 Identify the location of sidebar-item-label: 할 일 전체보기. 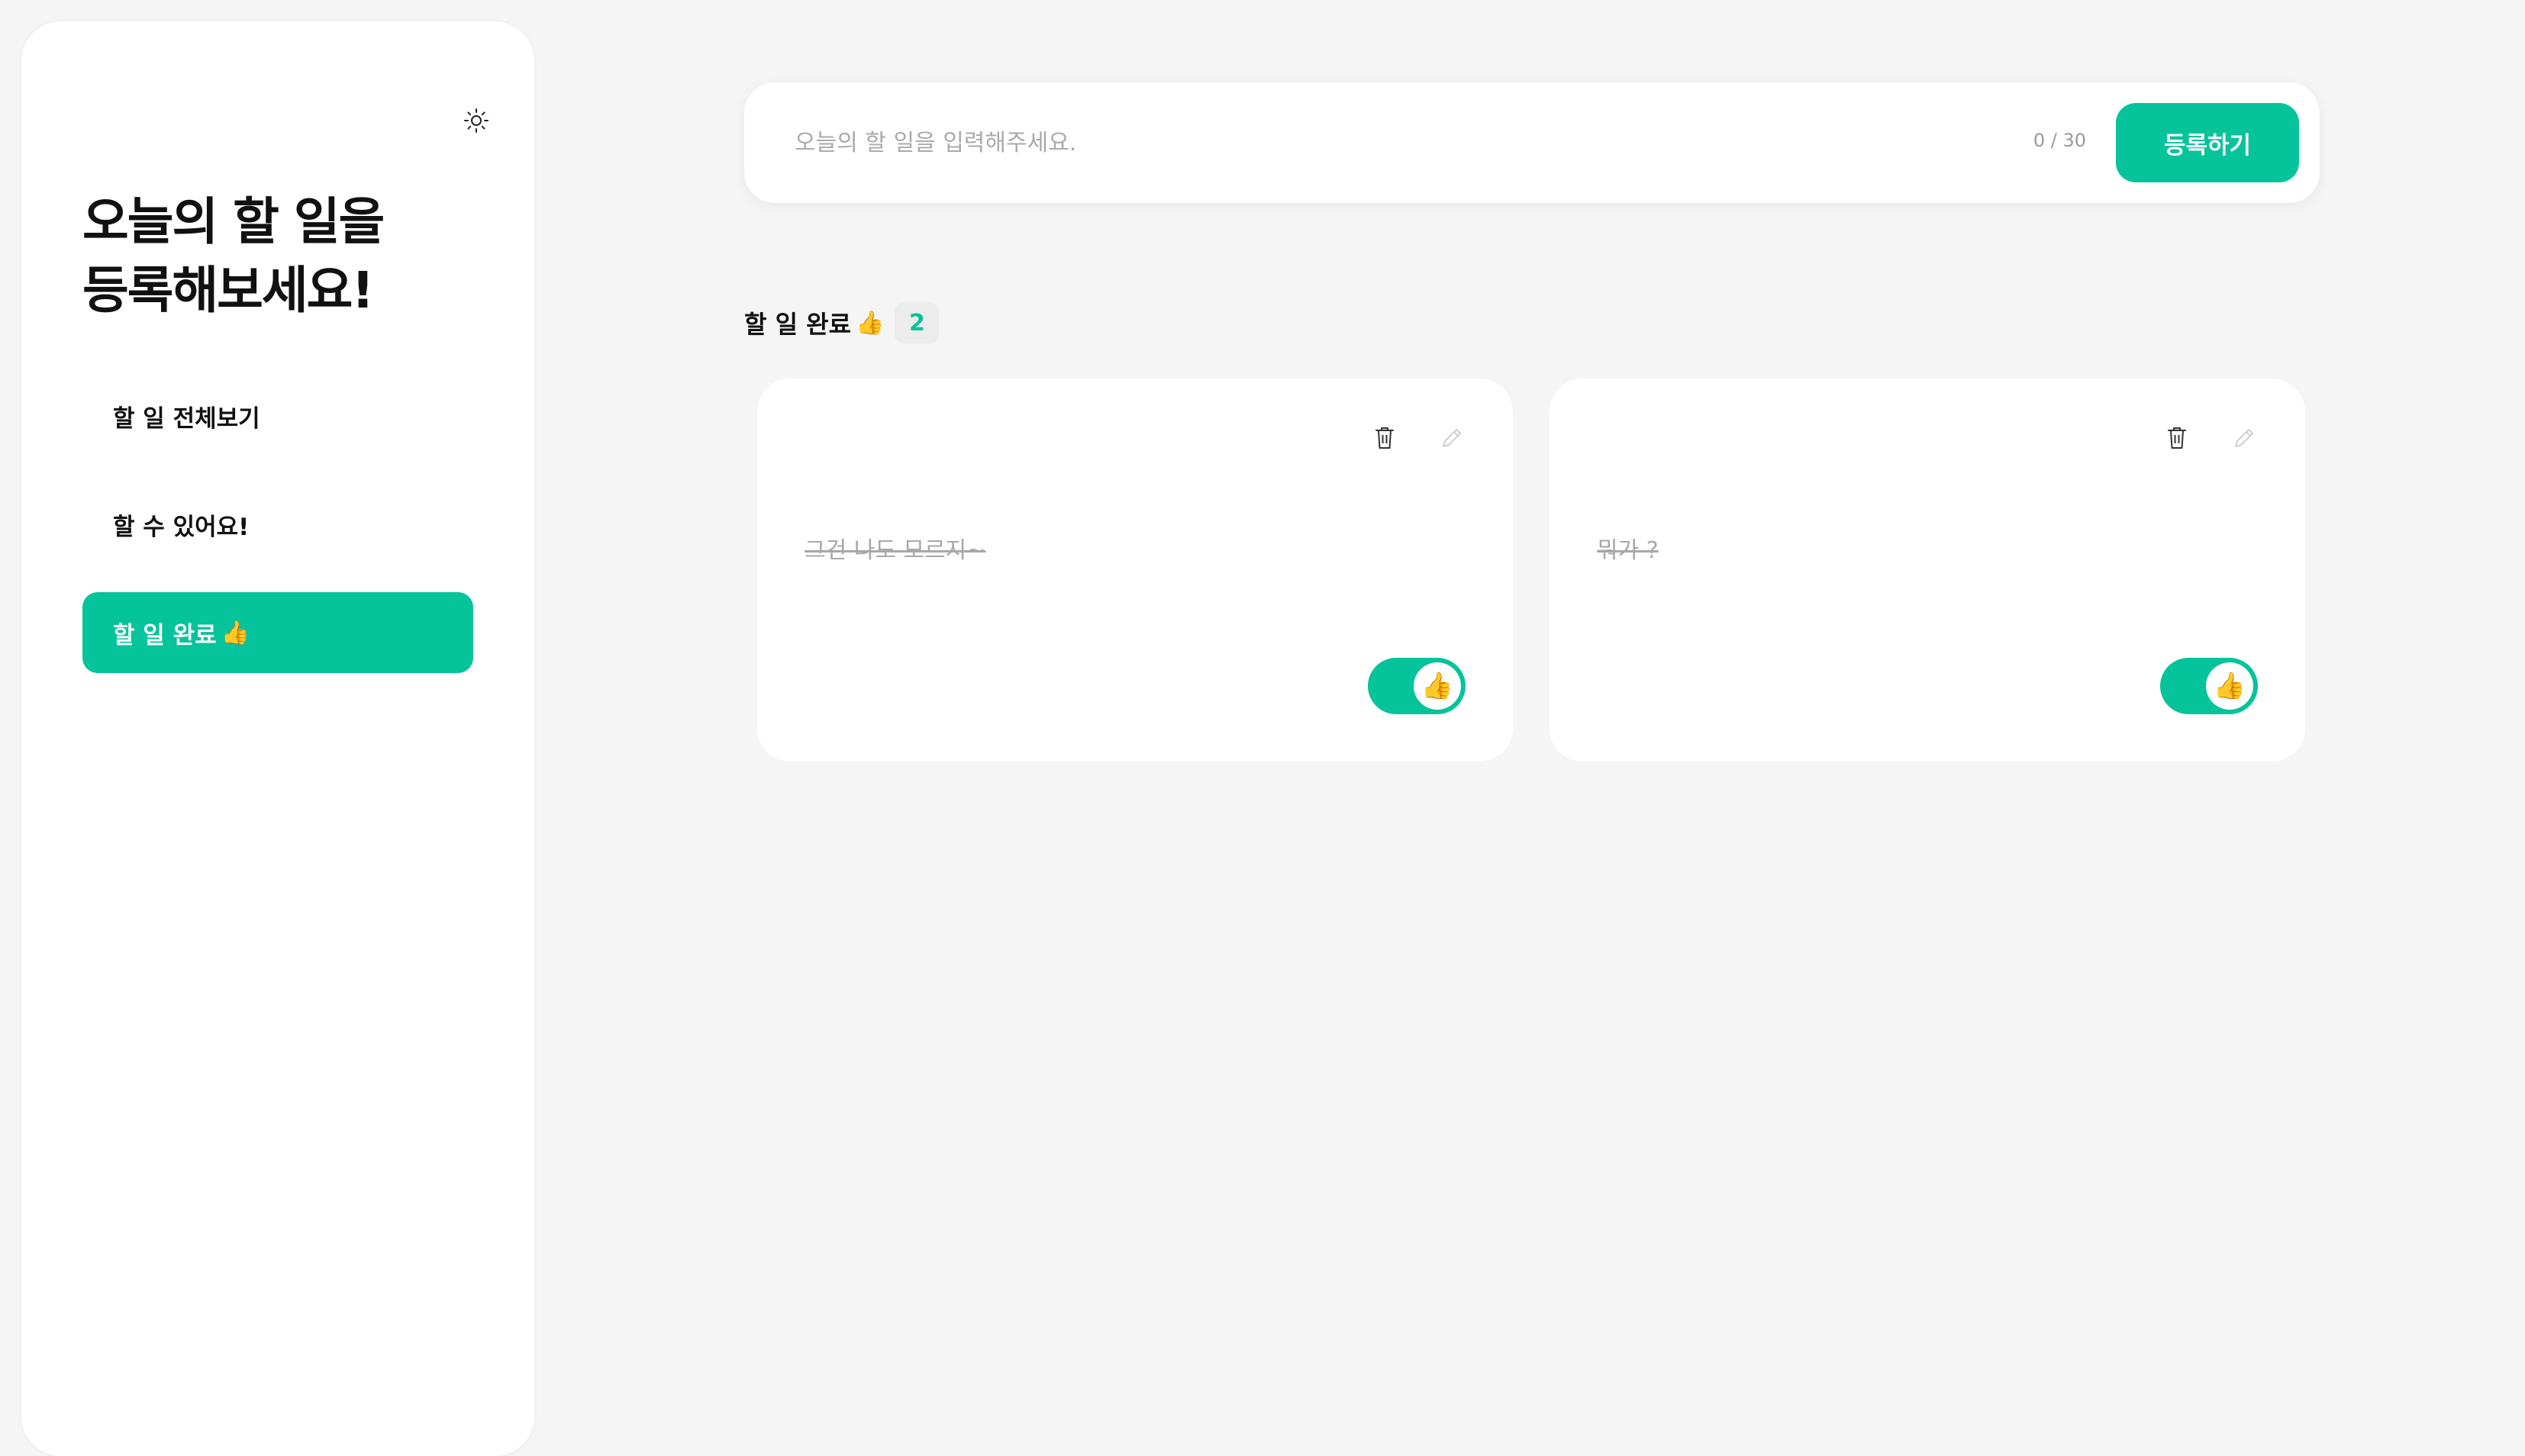
(186, 418).